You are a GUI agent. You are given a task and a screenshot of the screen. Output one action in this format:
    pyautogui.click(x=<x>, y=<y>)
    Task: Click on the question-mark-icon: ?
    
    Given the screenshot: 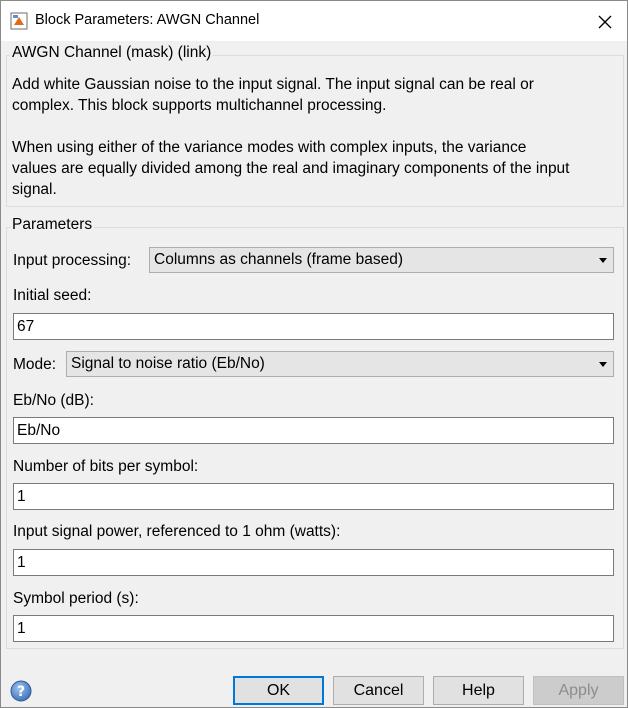 What is the action you would take?
    pyautogui.click(x=21, y=691)
    